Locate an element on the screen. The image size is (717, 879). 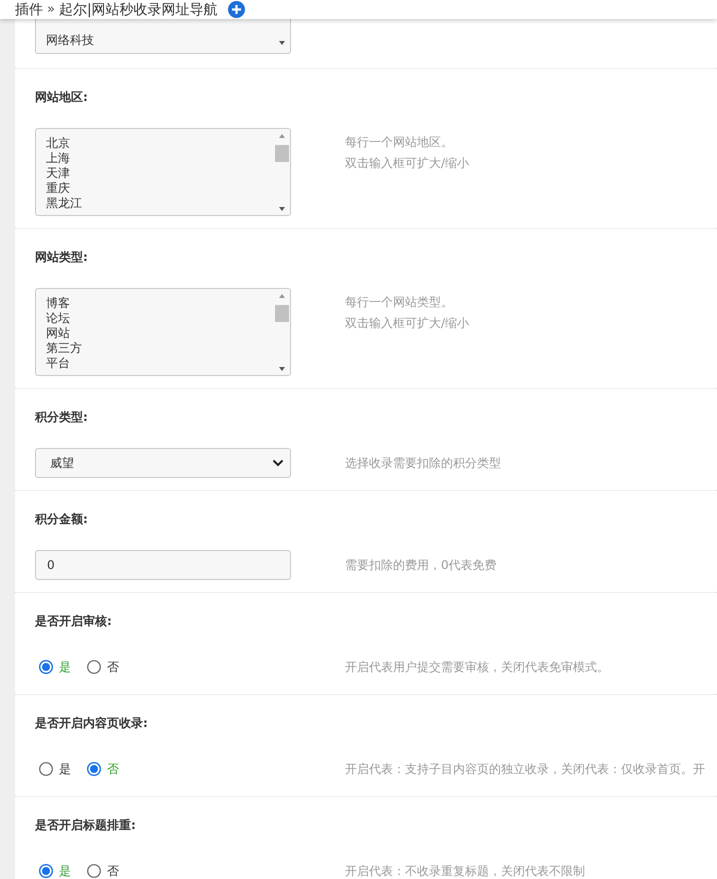
list-line: 博客 is located at coordinates (58, 303).